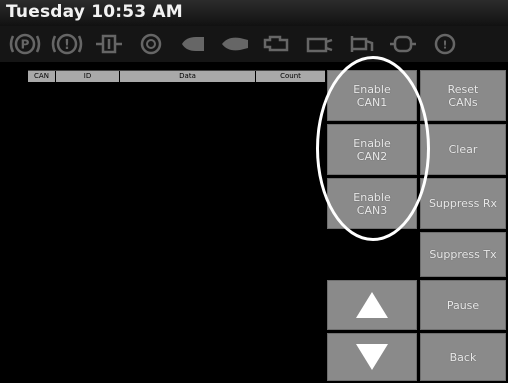 This screenshot has height=383, width=508. I want to click on engine-icon, so click(277, 44).